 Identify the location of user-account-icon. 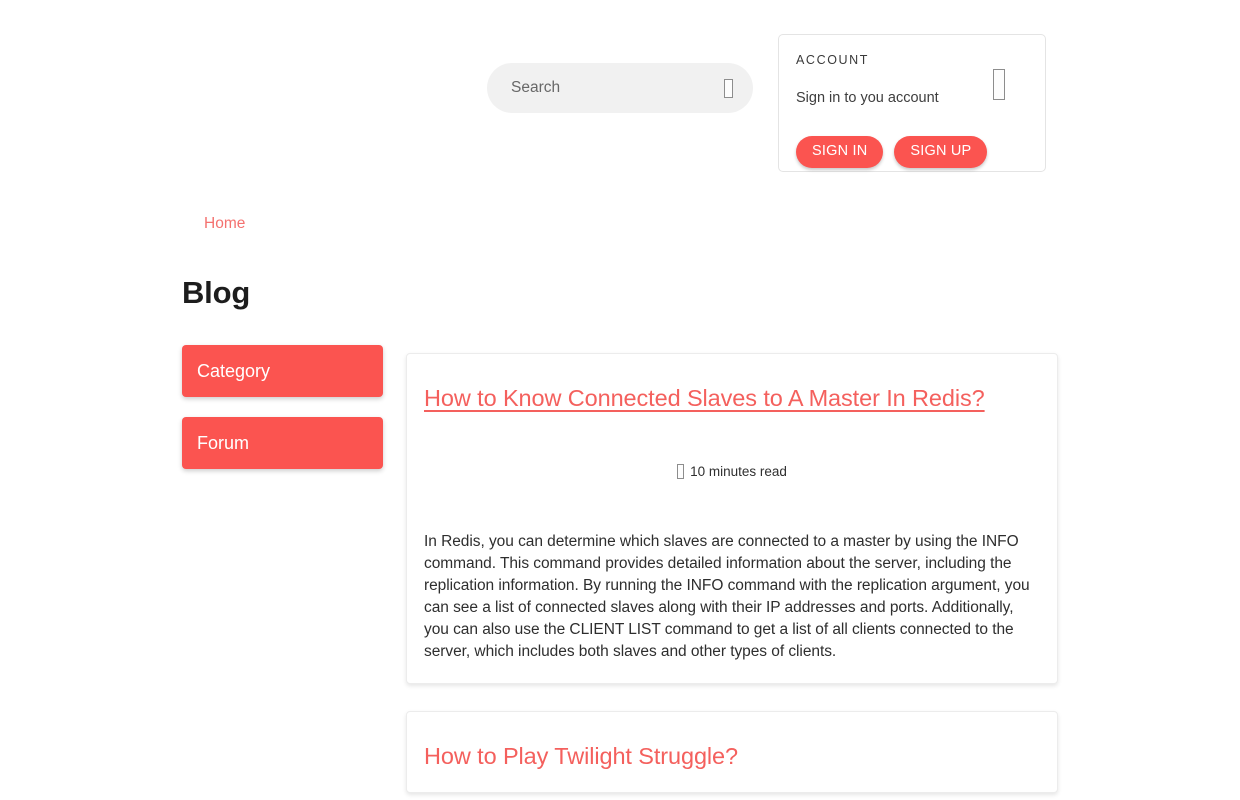
(999, 87).